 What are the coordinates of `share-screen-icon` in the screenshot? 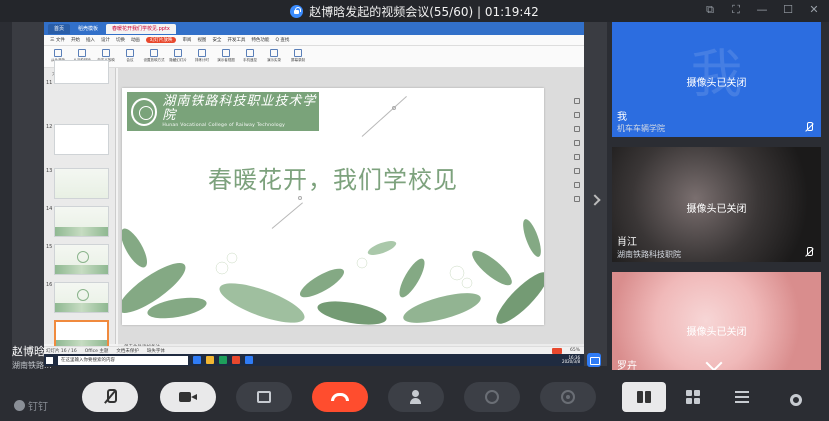 It's located at (264, 397).